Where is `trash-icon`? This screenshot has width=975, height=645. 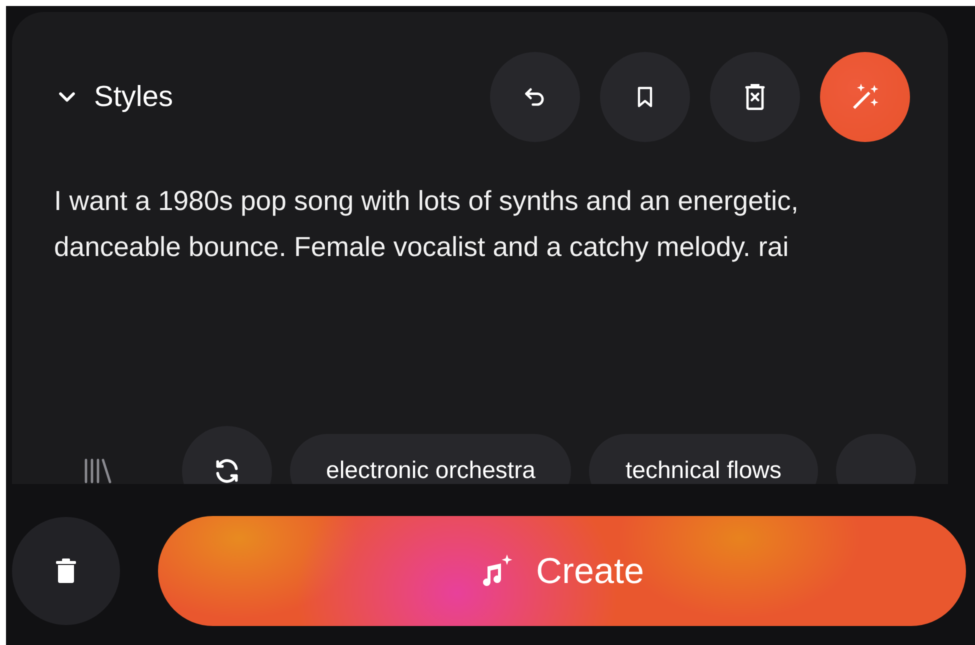
trash-icon is located at coordinates (66, 571).